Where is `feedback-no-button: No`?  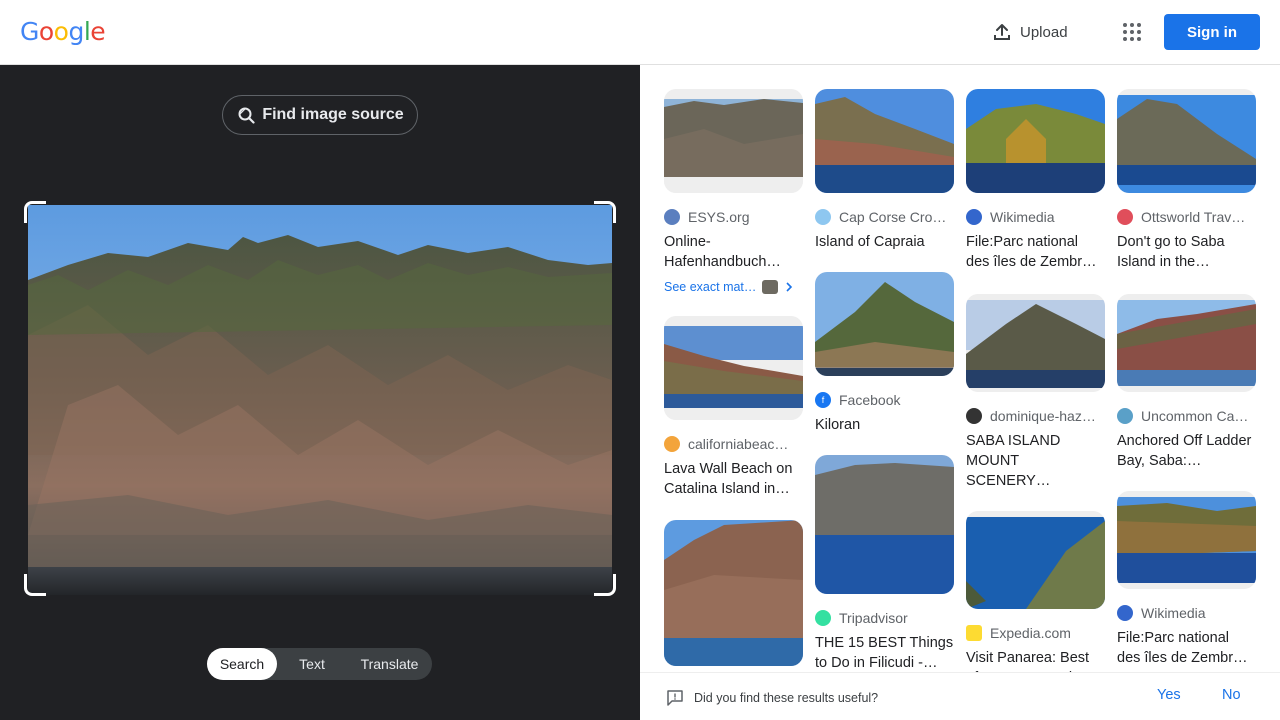
feedback-no-button: No is located at coordinates (1231, 695).